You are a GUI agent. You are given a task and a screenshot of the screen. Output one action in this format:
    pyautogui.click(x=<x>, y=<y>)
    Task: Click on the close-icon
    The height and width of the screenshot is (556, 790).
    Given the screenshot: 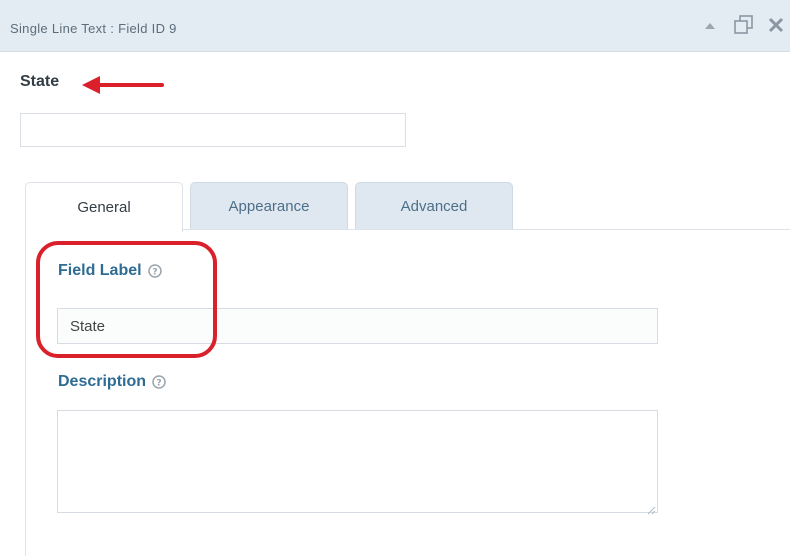 What is the action you would take?
    pyautogui.click(x=776, y=27)
    